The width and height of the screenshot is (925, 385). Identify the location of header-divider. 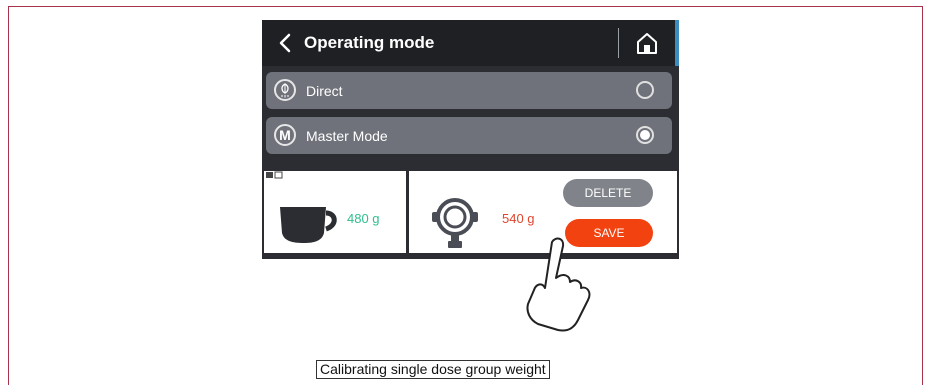
(618, 43).